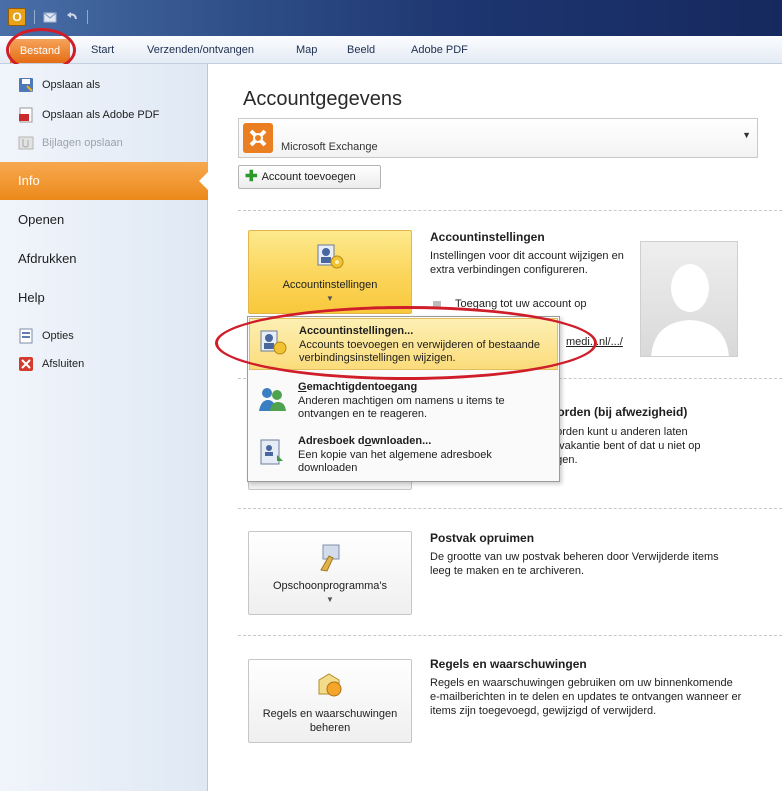 The width and height of the screenshot is (782, 791). I want to click on tab-bestand: Bestand, so click(40, 51).